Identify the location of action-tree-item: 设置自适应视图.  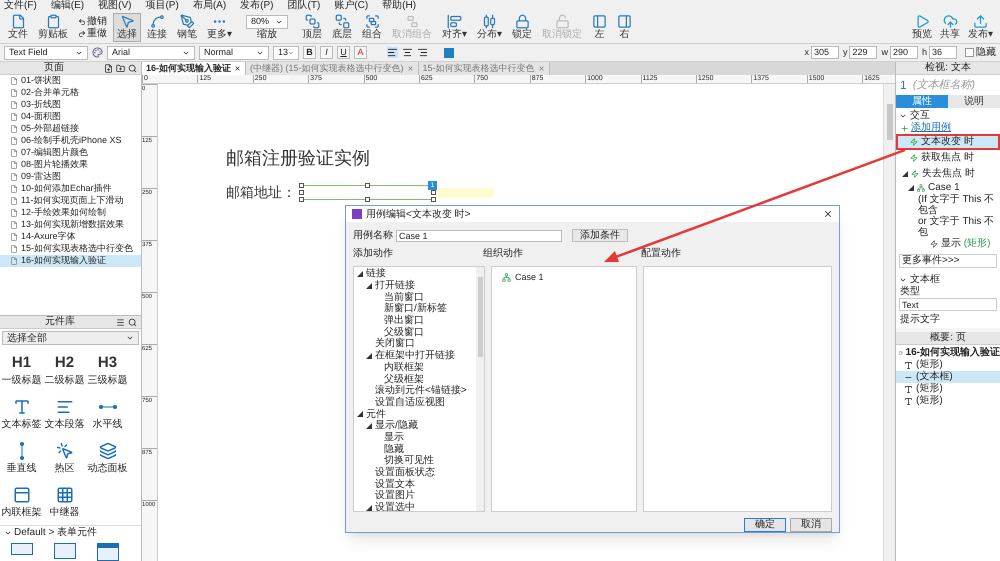
(410, 402).